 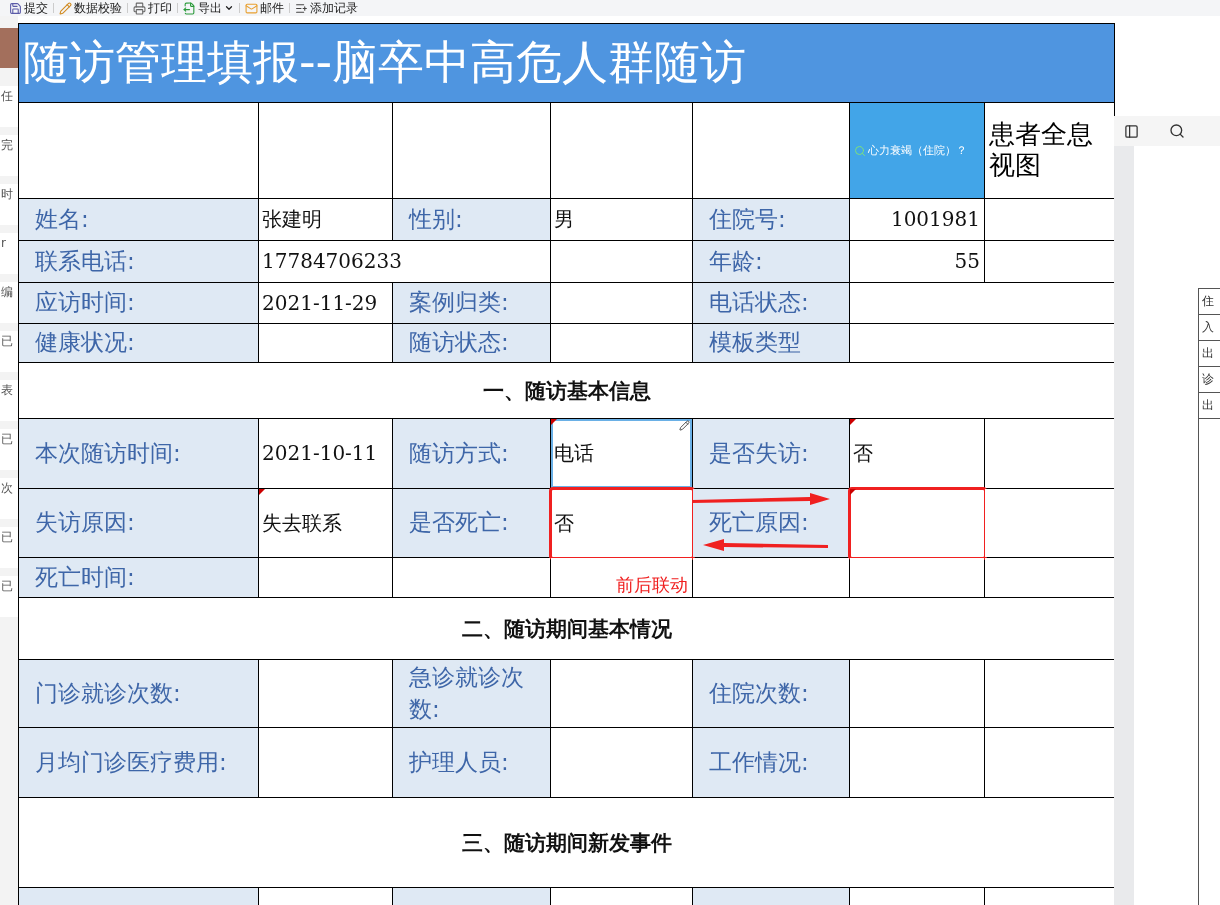 What do you see at coordinates (189, 8) in the screenshot?
I see `export-icon` at bounding box center [189, 8].